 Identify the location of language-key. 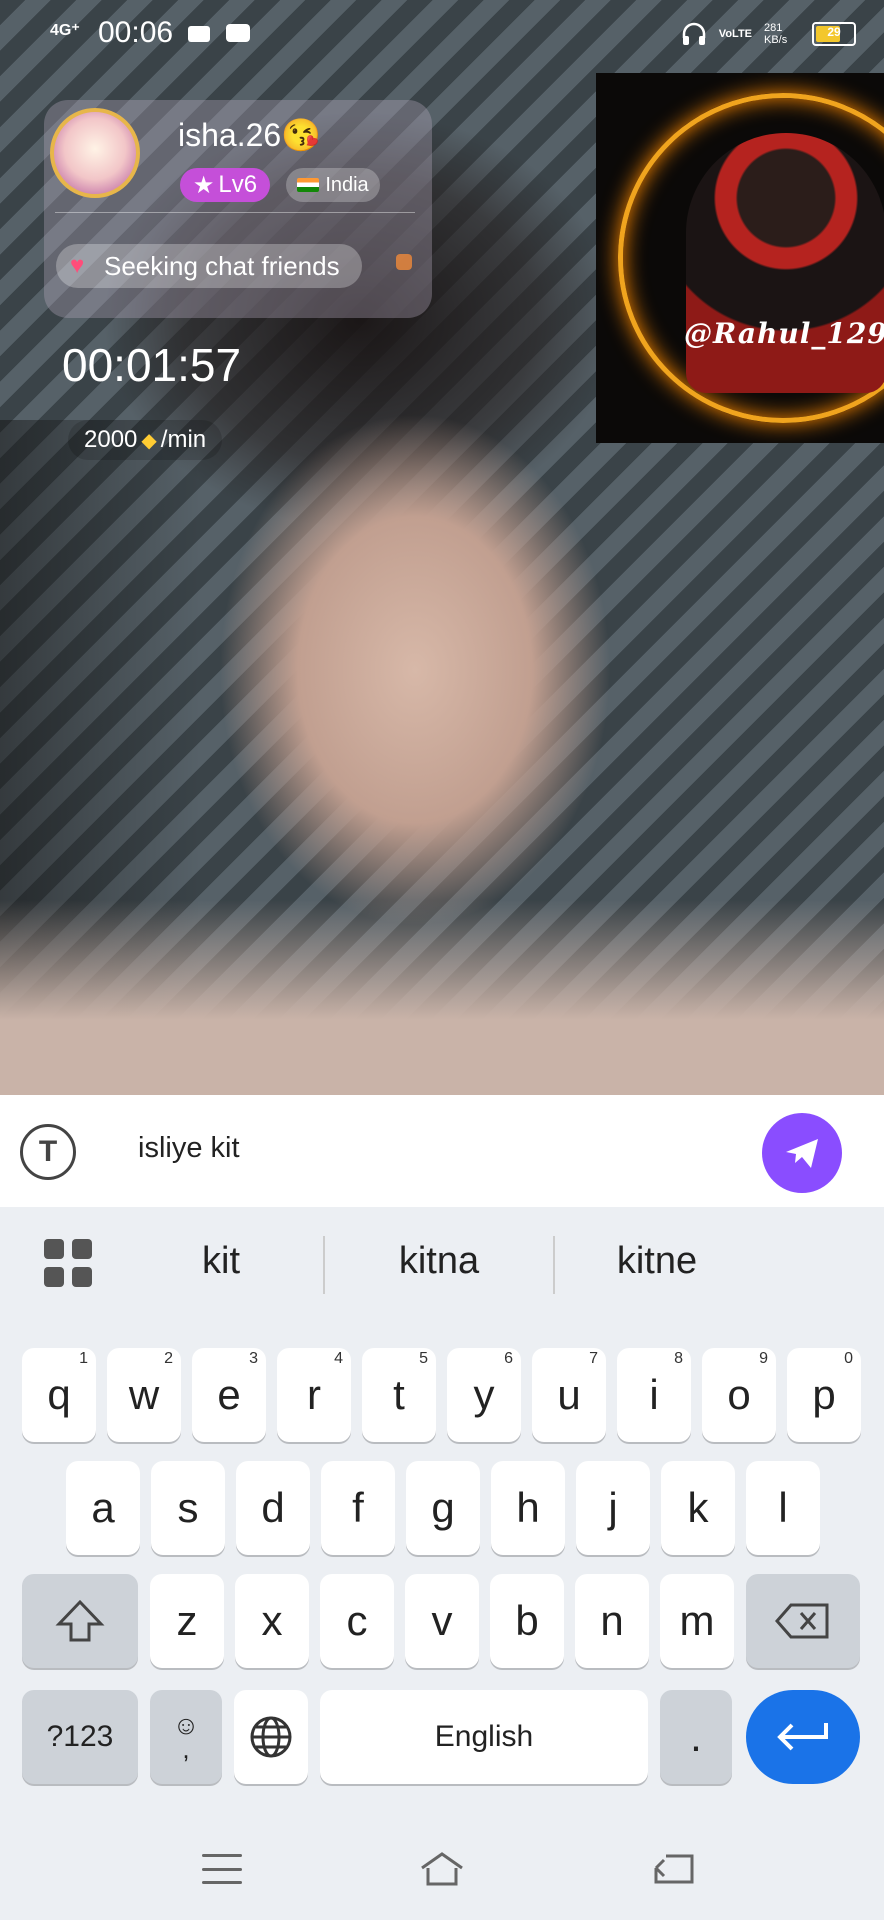
(271, 1737).